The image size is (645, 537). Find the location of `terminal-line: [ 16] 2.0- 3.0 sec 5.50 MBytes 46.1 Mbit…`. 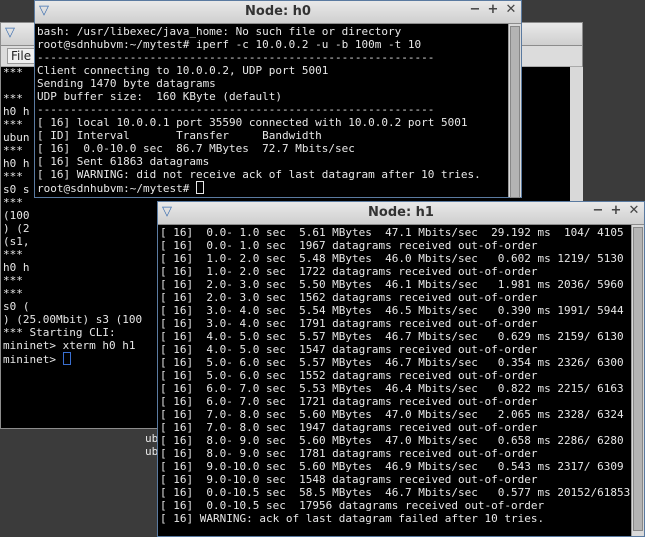

terminal-line: [ 16] 2.0- 3.0 sec 5.50 MBytes 46.1 Mbit… is located at coordinates (395, 284).